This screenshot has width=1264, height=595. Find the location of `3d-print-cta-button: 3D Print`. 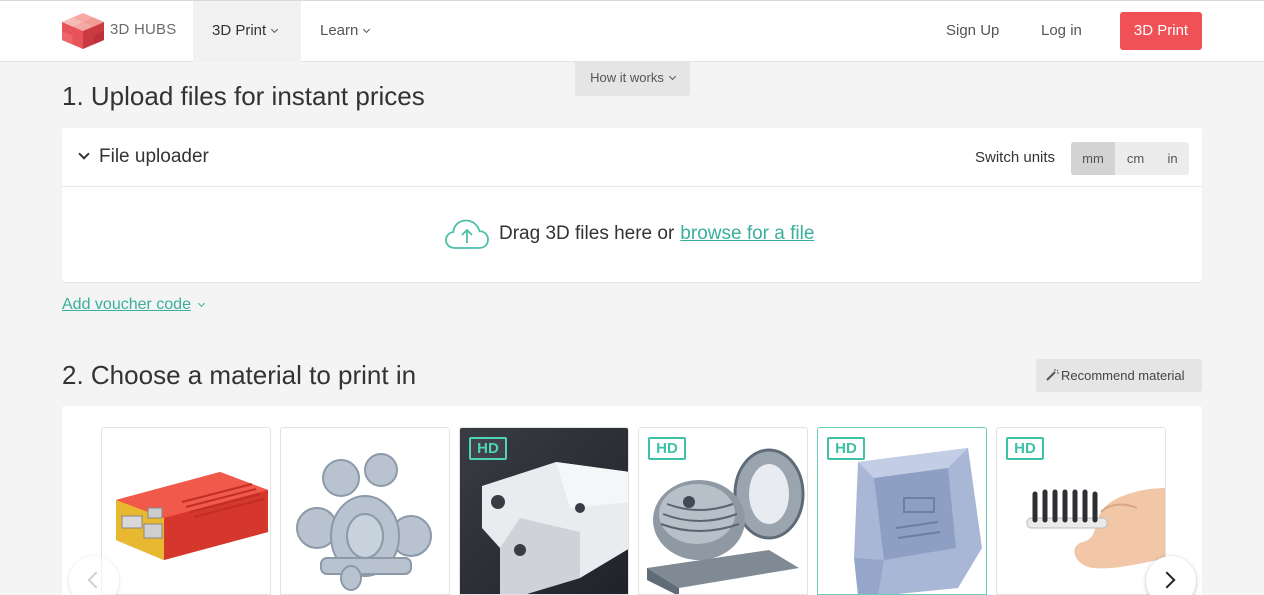

3d-print-cta-button: 3D Print is located at coordinates (1161, 31).